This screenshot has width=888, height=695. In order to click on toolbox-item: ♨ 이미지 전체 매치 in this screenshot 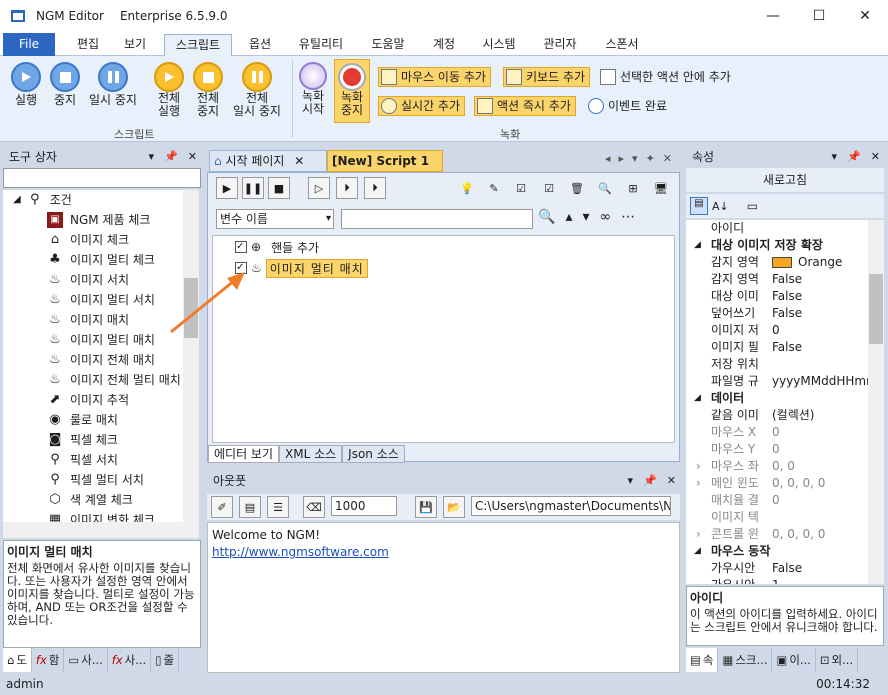, I will do `click(101, 360)`.